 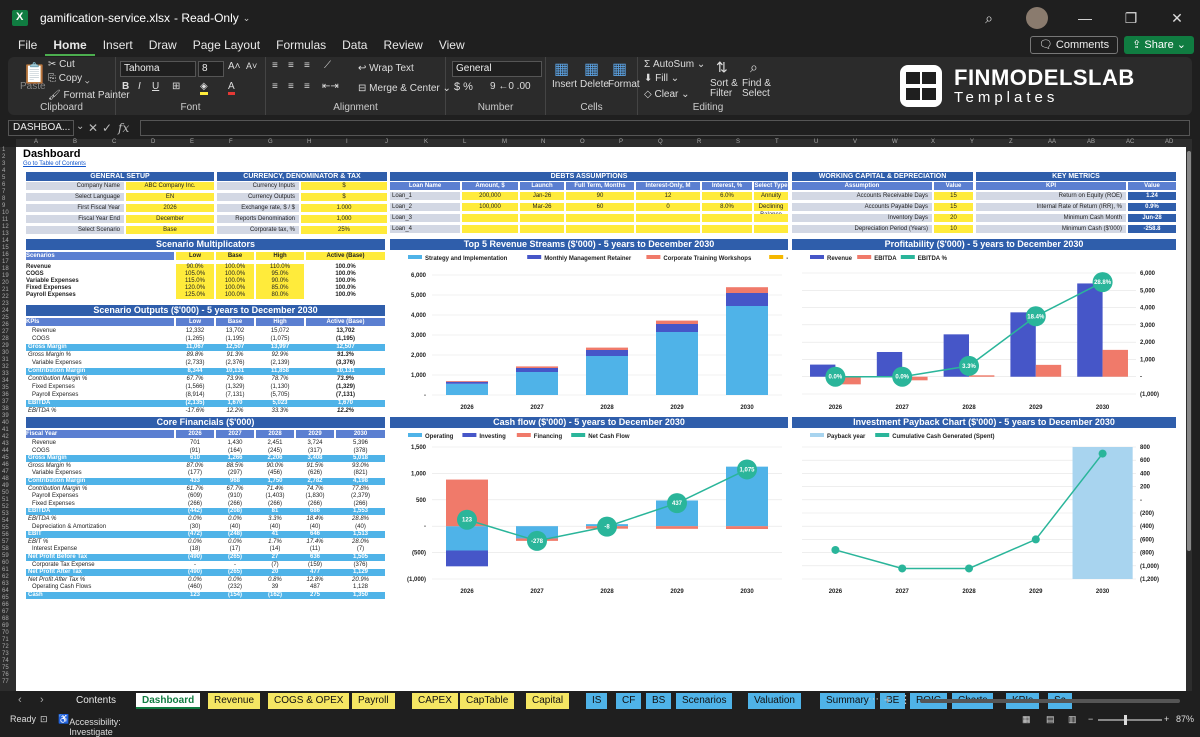 What do you see at coordinates (659, 701) in the screenshot?
I see `tab-bs: BS` at bounding box center [659, 701].